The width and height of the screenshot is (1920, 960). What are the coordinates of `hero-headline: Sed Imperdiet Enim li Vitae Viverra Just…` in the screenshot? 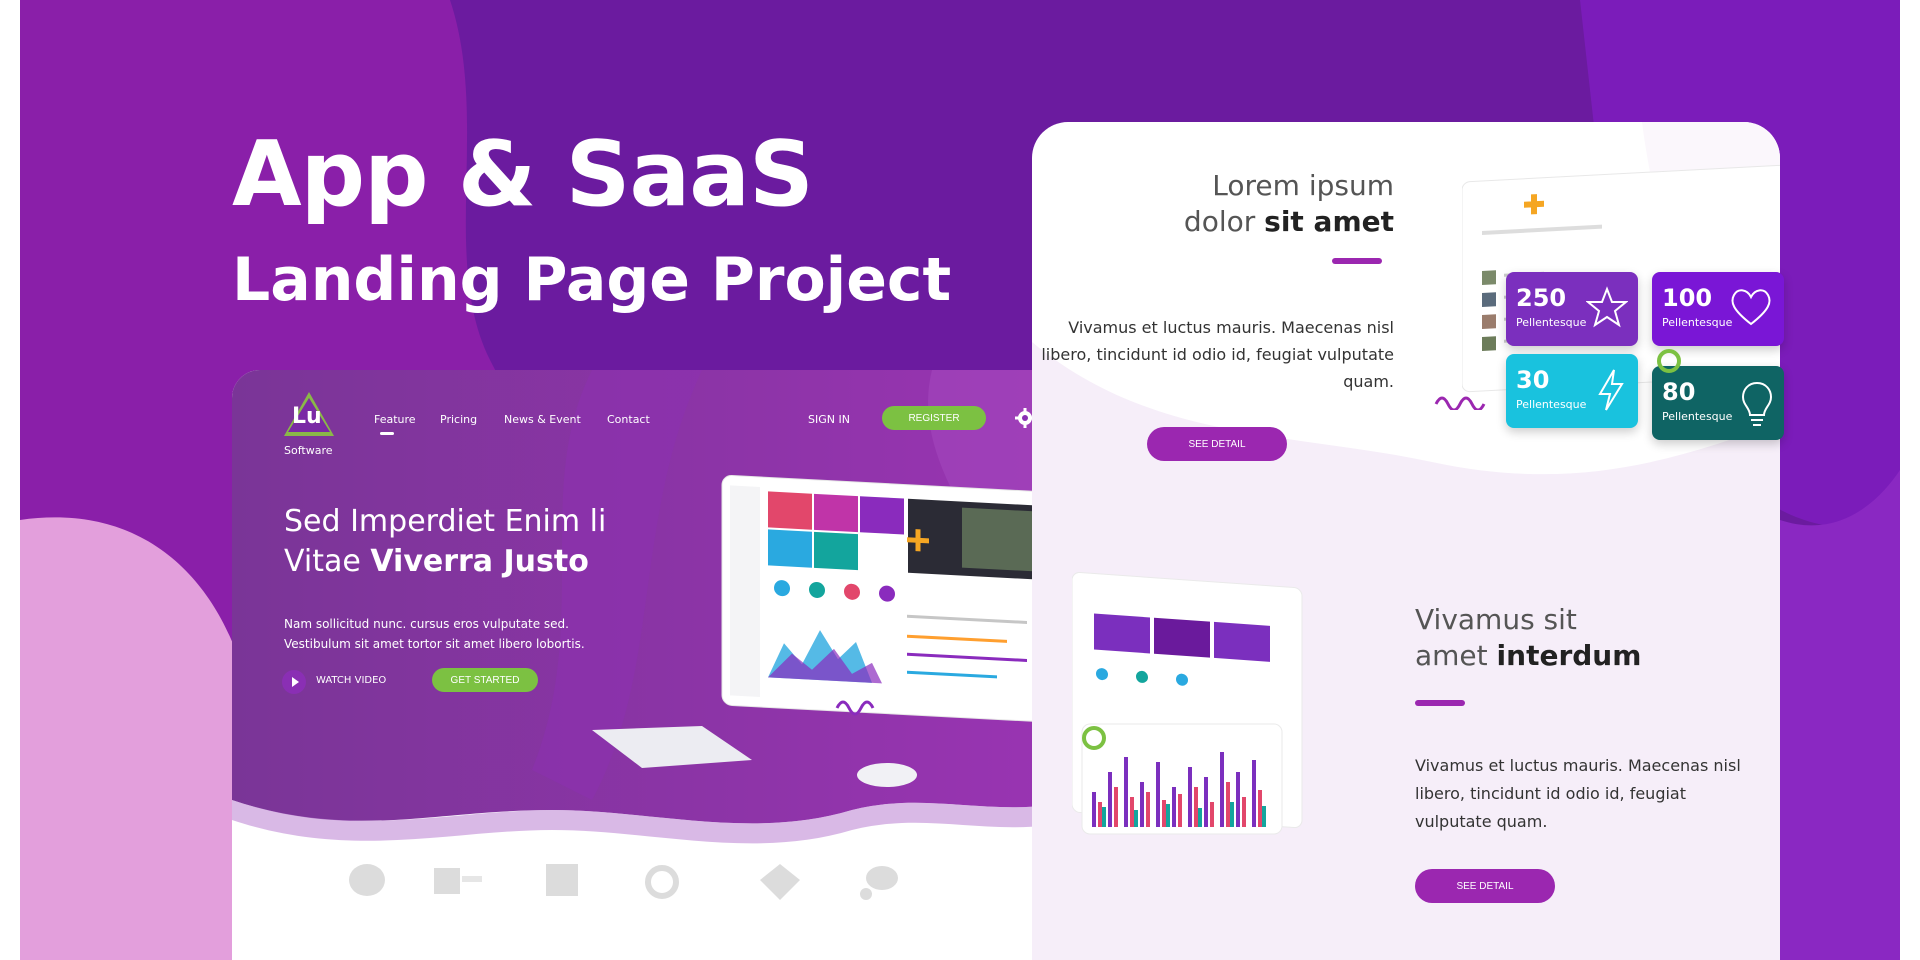 It's located at (445, 542).